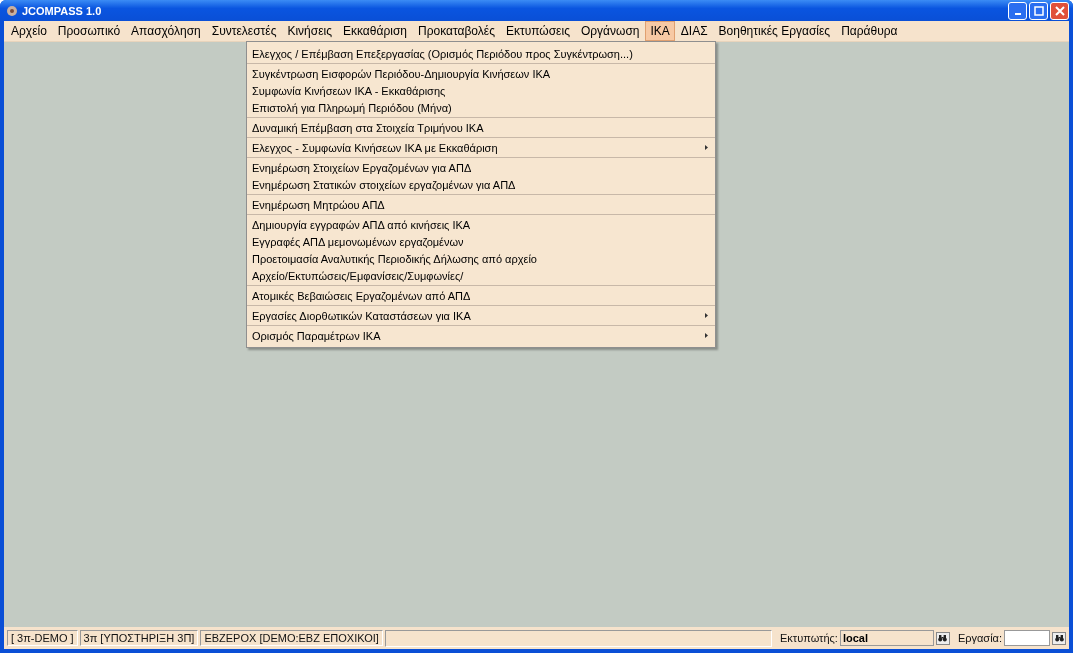 The height and width of the screenshot is (653, 1073). I want to click on menu-item: Εκκαθάριση, so click(375, 31).